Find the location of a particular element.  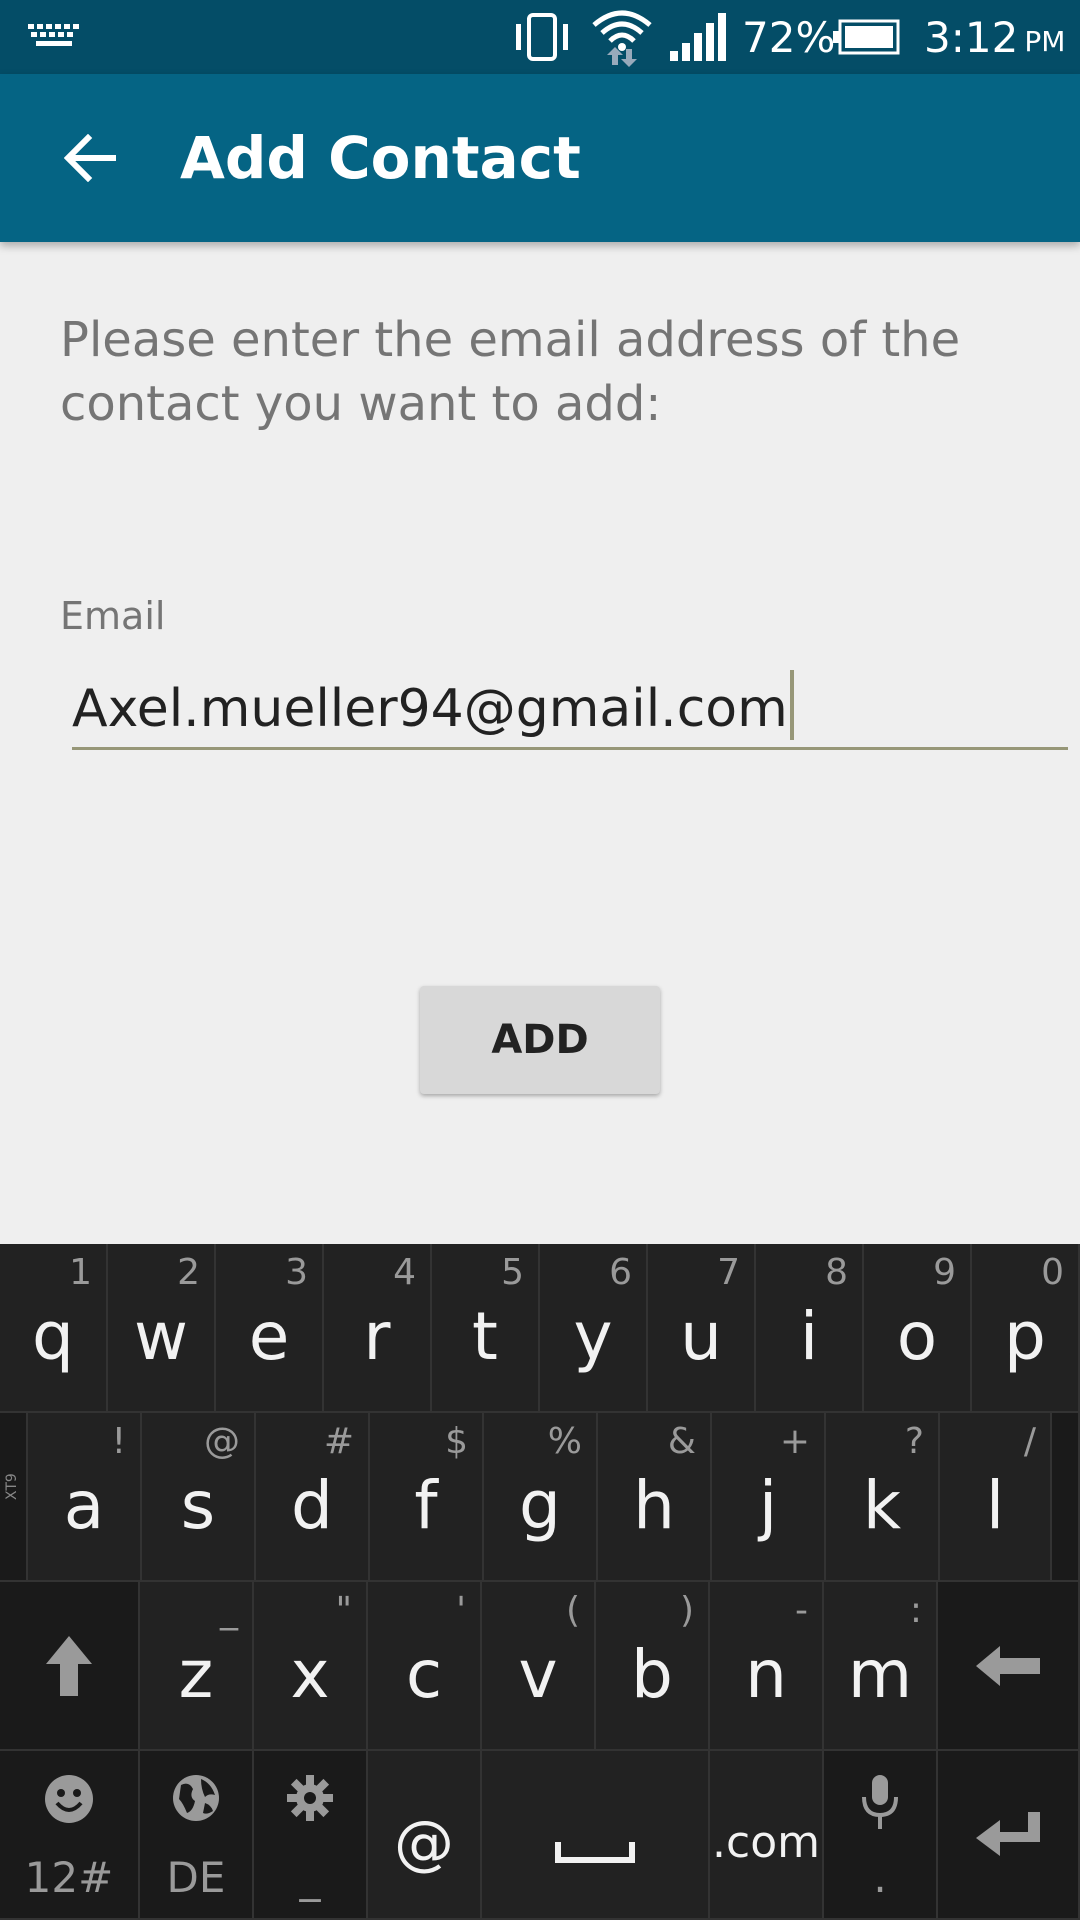

clock-time: 3:12 is located at coordinates (971, 37).